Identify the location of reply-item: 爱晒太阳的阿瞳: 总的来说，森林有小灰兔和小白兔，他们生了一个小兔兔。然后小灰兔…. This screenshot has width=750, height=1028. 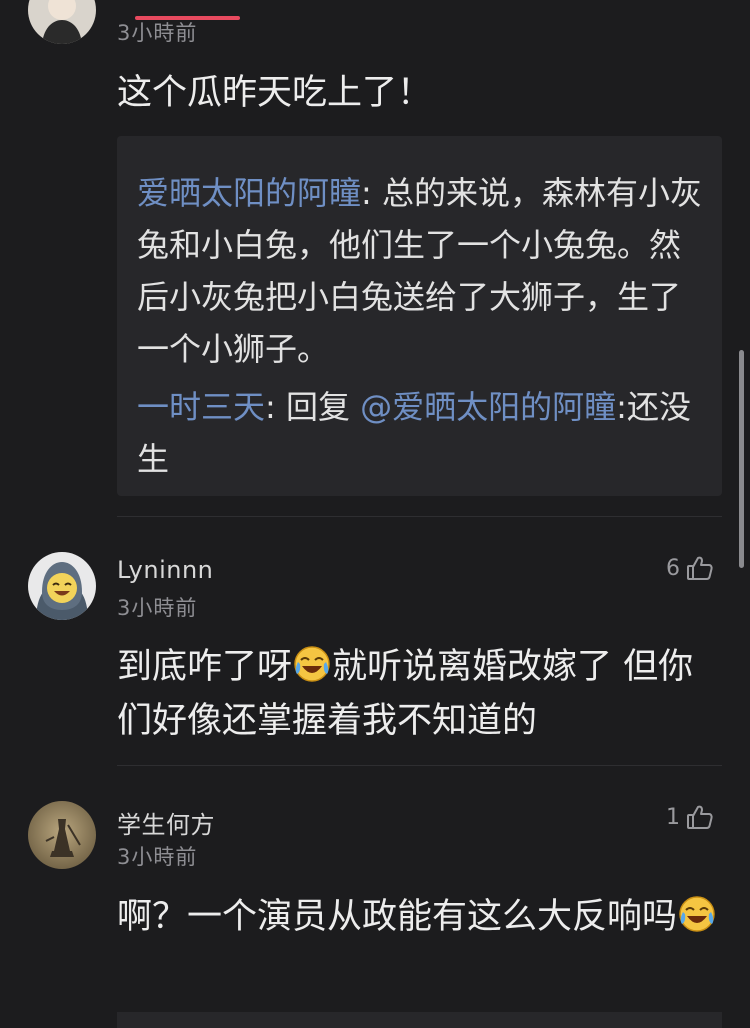
(419, 271).